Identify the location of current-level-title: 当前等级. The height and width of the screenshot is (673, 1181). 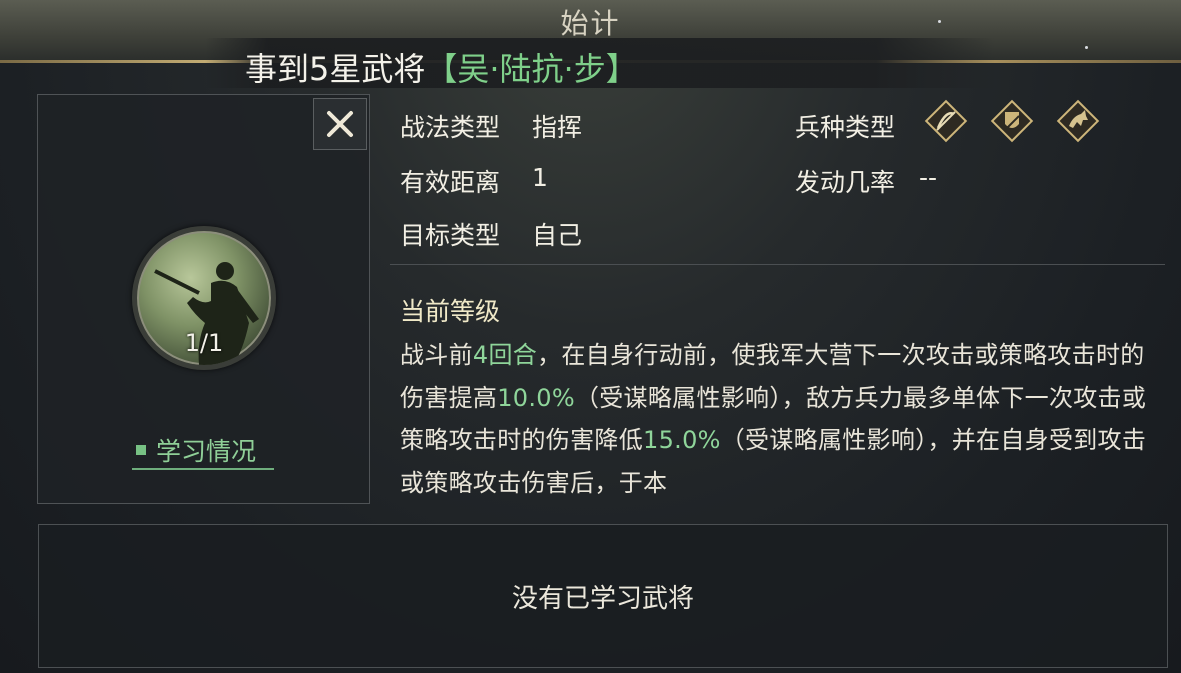
(450, 311).